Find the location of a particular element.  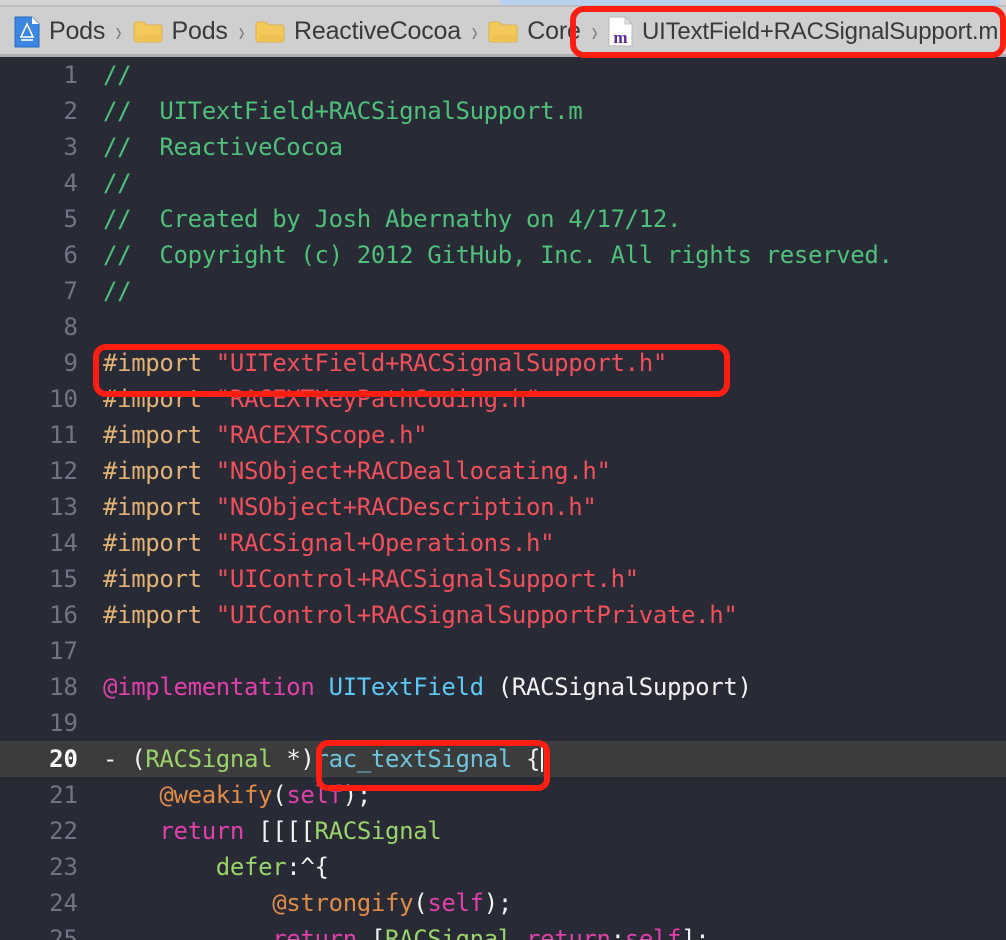

line-number: 1 is located at coordinates (70, 75).